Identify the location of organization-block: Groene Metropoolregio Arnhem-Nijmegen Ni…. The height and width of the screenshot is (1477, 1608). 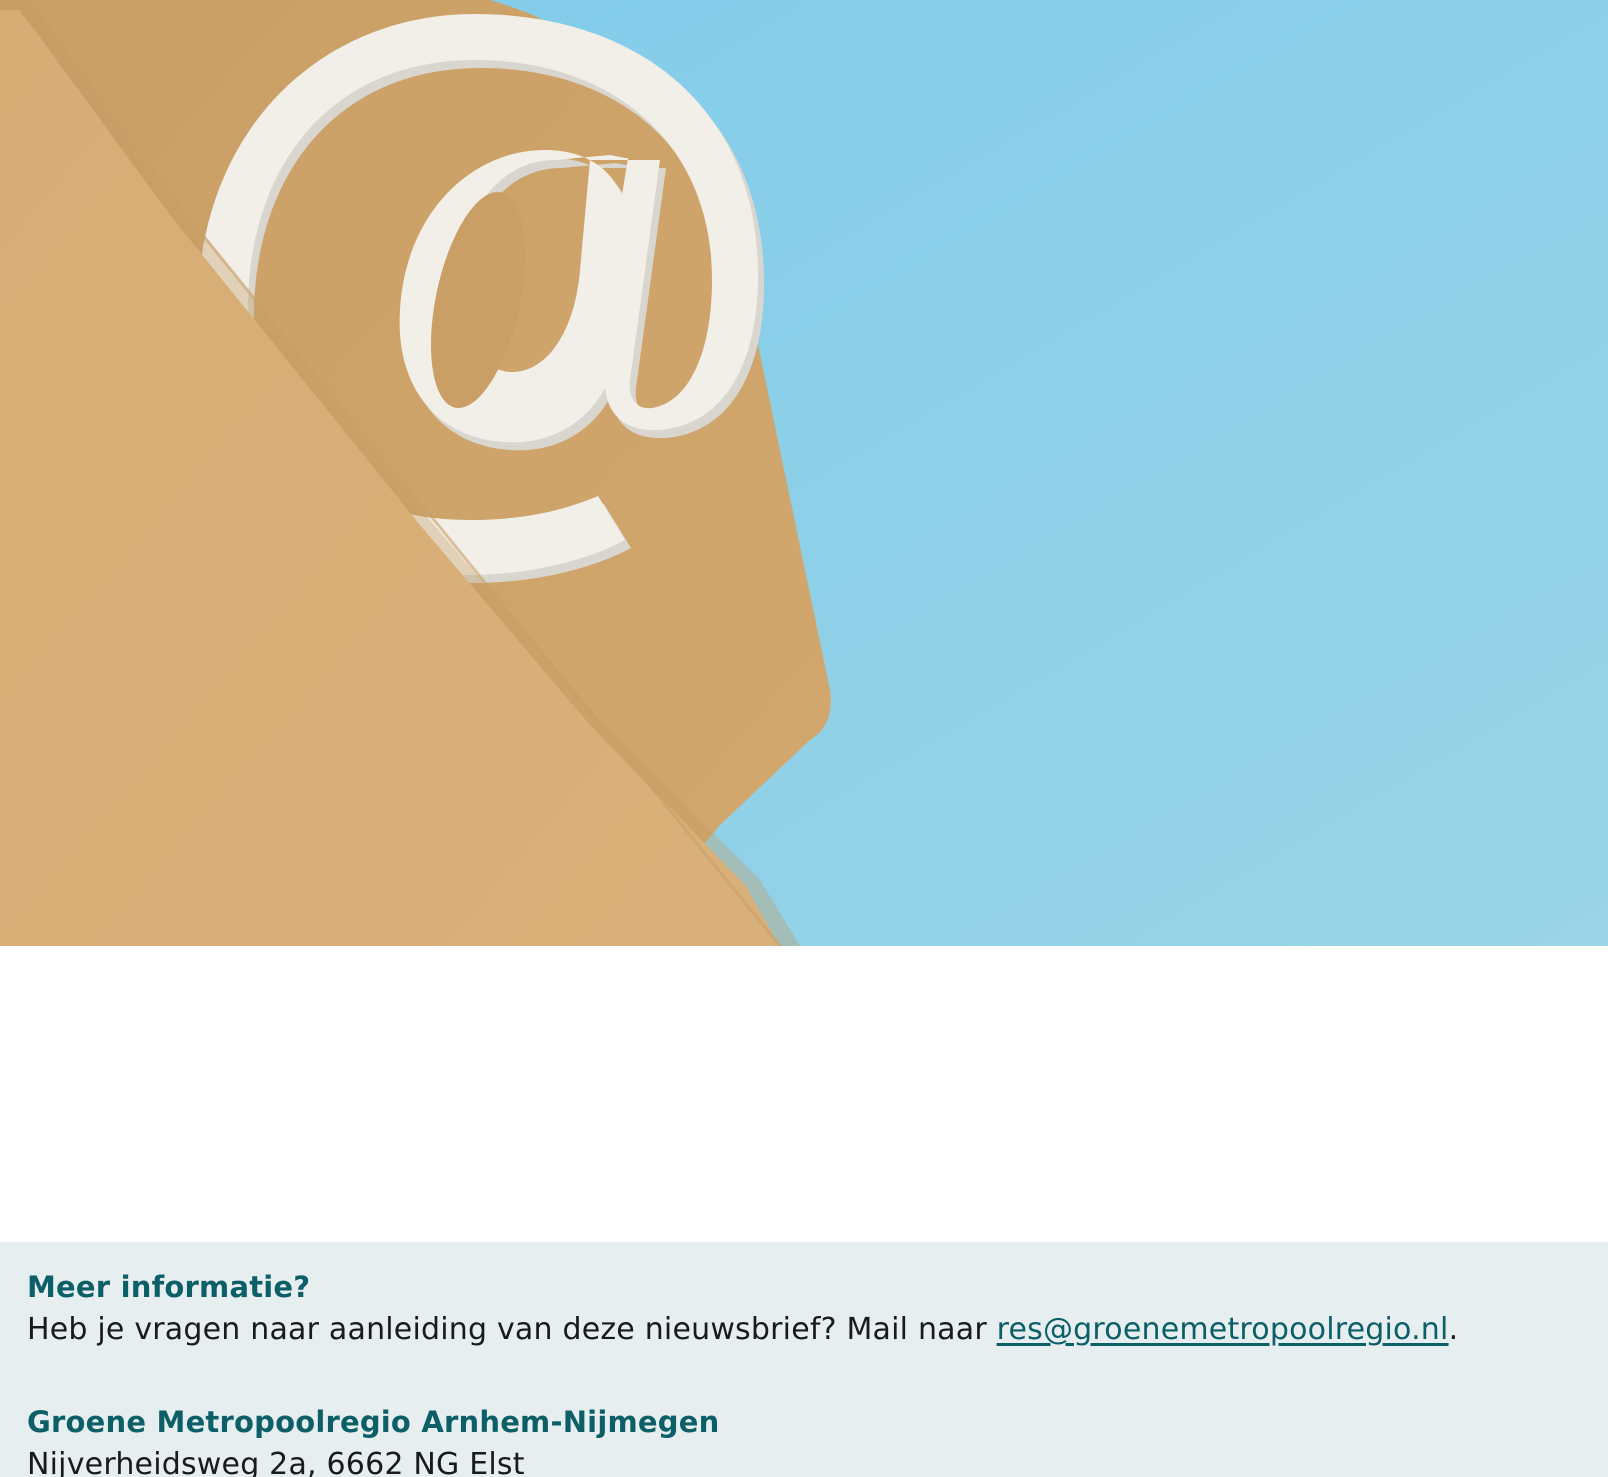
(804, 1439).